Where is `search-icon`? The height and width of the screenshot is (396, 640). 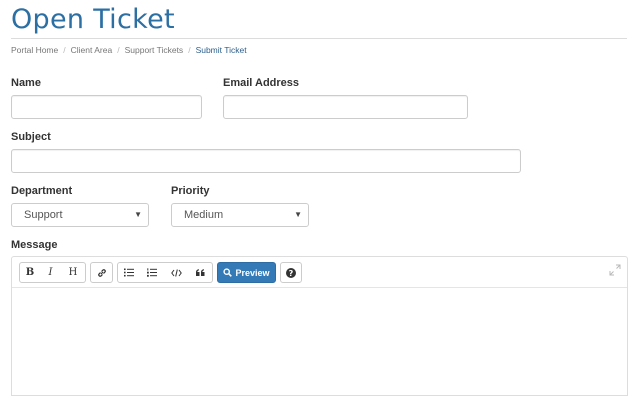 search-icon is located at coordinates (228, 272).